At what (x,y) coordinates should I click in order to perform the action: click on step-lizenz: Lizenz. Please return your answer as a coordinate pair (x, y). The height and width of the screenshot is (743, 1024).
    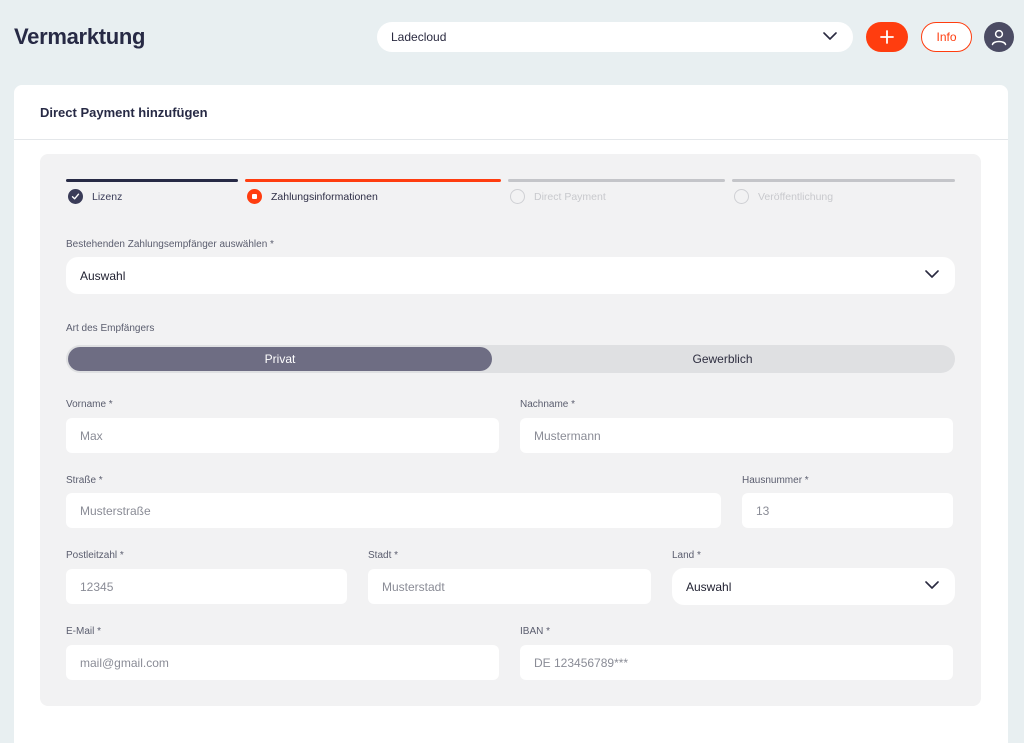
    Looking at the image, I should click on (152, 194).